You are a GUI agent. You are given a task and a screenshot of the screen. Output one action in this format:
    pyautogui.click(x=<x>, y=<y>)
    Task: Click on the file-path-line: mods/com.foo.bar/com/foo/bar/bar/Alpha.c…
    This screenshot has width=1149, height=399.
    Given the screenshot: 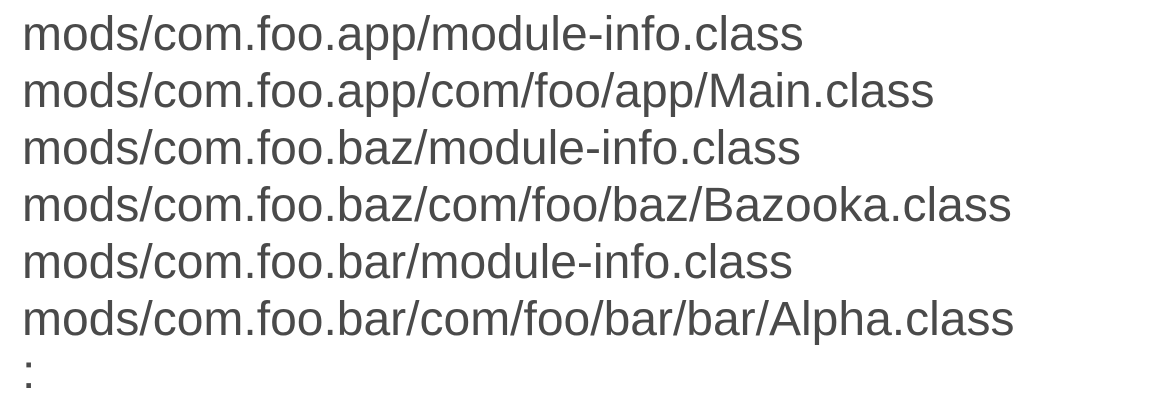 What is the action you would take?
    pyautogui.click(x=518, y=319)
    